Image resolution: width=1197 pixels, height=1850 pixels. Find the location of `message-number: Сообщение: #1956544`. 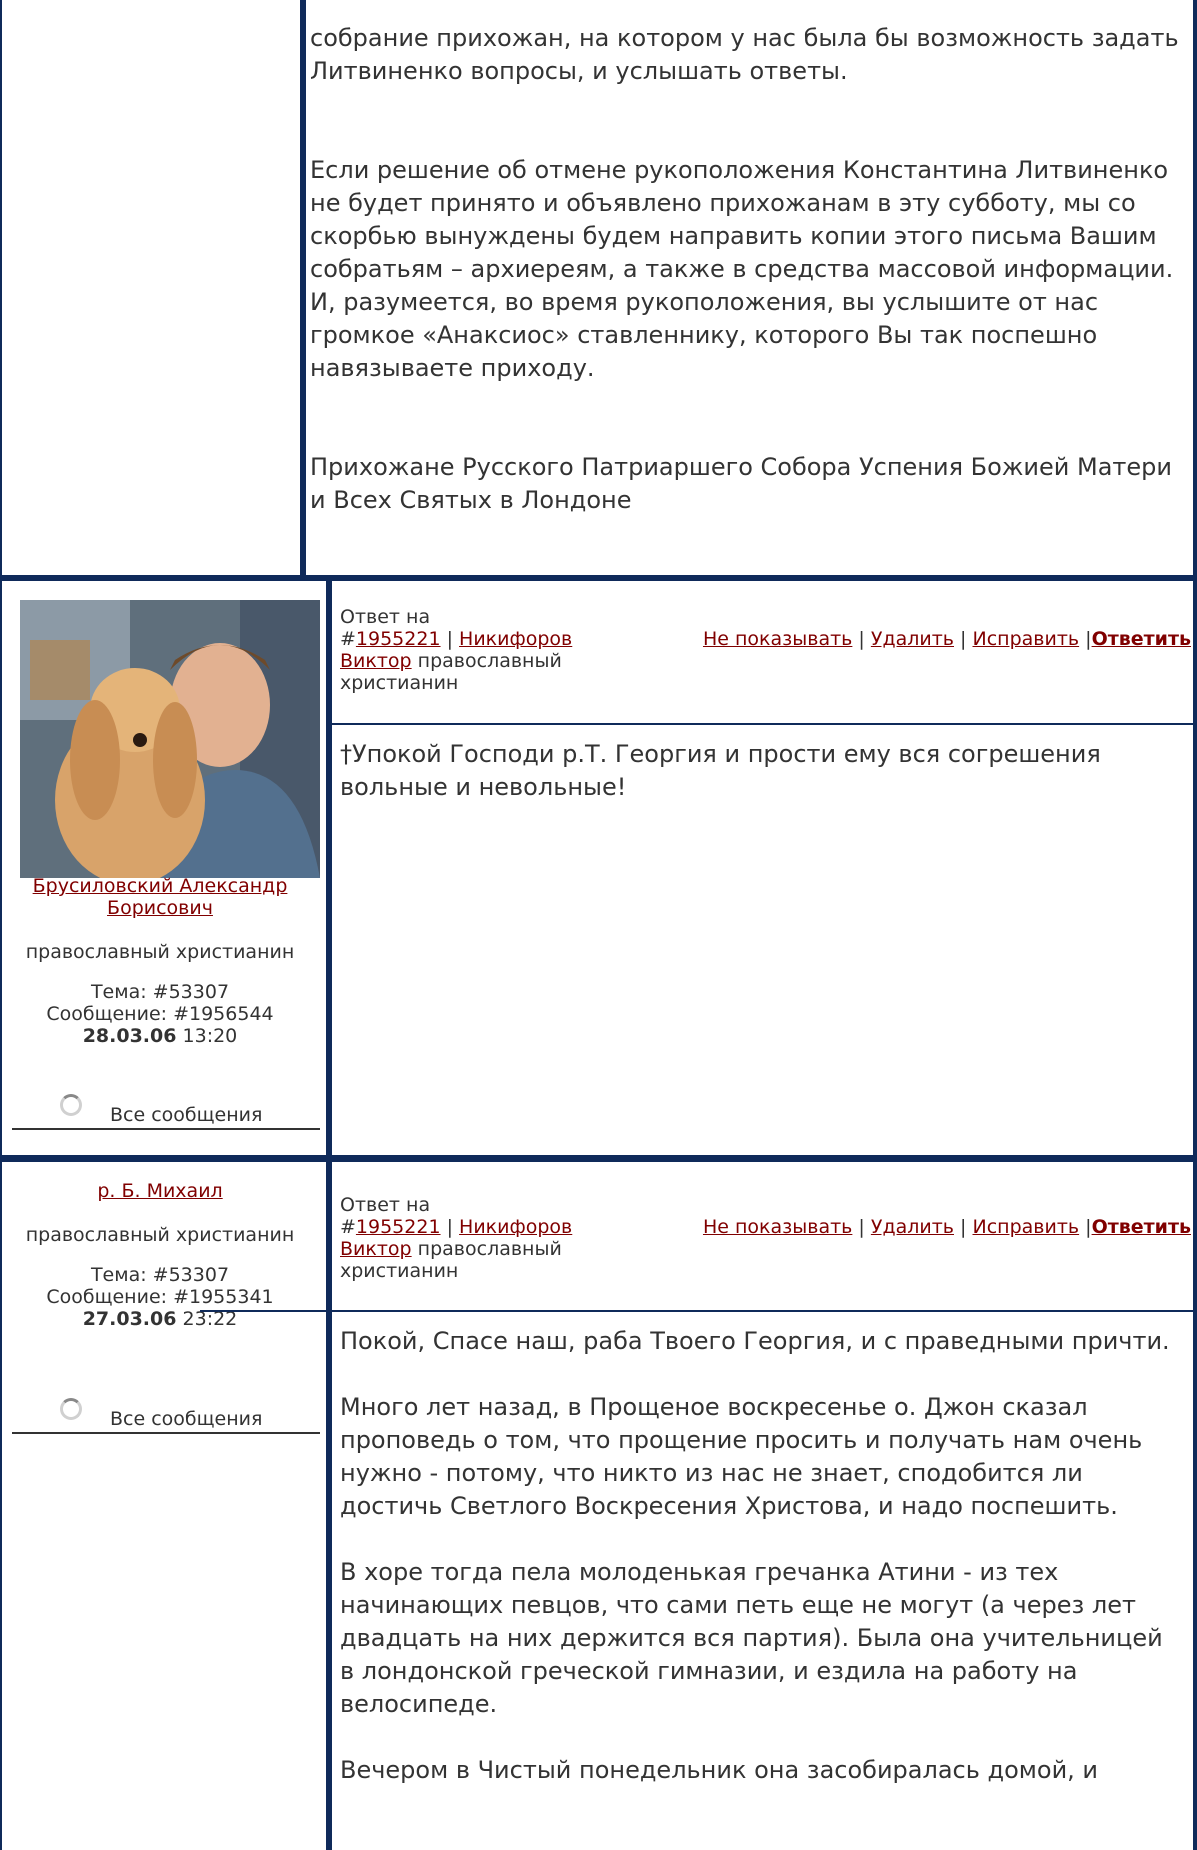

message-number: Сообщение: #1956544 is located at coordinates (160, 1014).